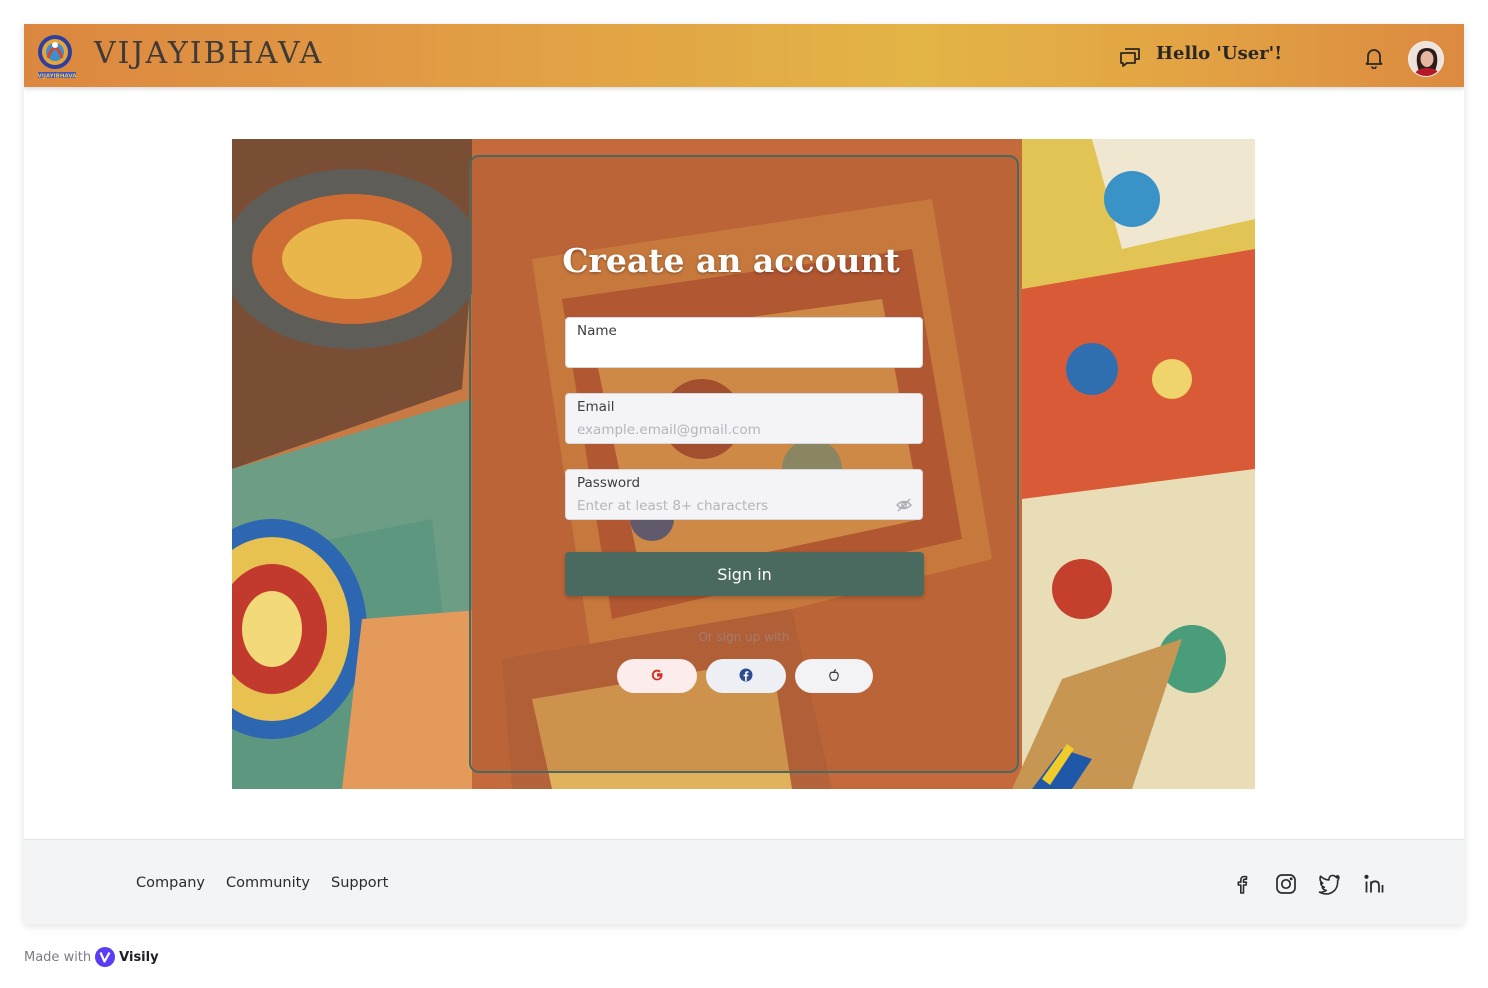 The height and width of the screenshot is (988, 1488). I want to click on visily-name: Visily, so click(139, 957).